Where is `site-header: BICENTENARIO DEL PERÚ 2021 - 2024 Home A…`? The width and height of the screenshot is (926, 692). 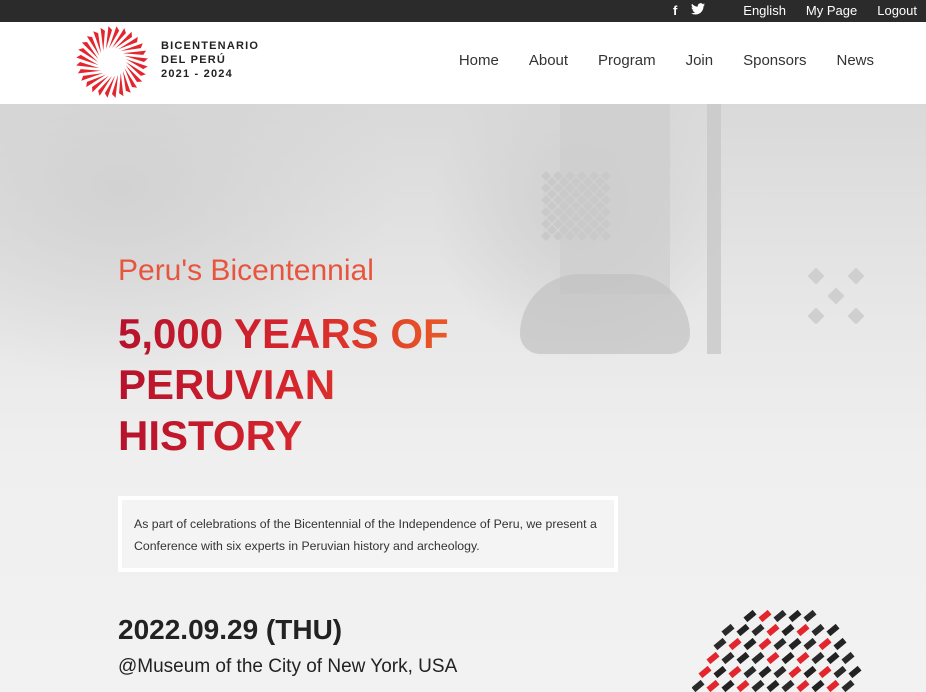
site-header: BICENTENARIO DEL PERÚ 2021 - 2024 Home A… is located at coordinates (463, 63).